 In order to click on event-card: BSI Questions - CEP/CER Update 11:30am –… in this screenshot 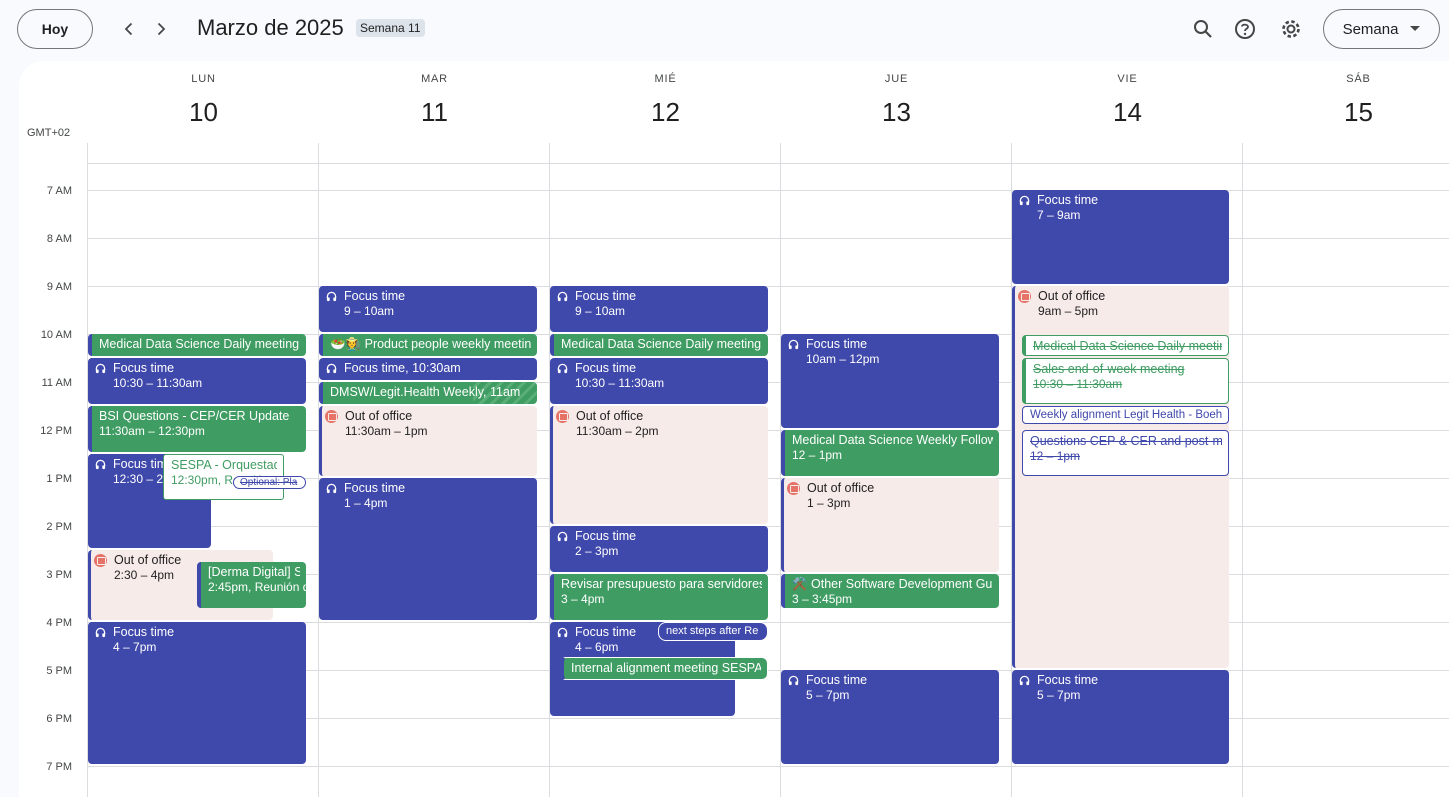, I will do `click(197, 429)`.